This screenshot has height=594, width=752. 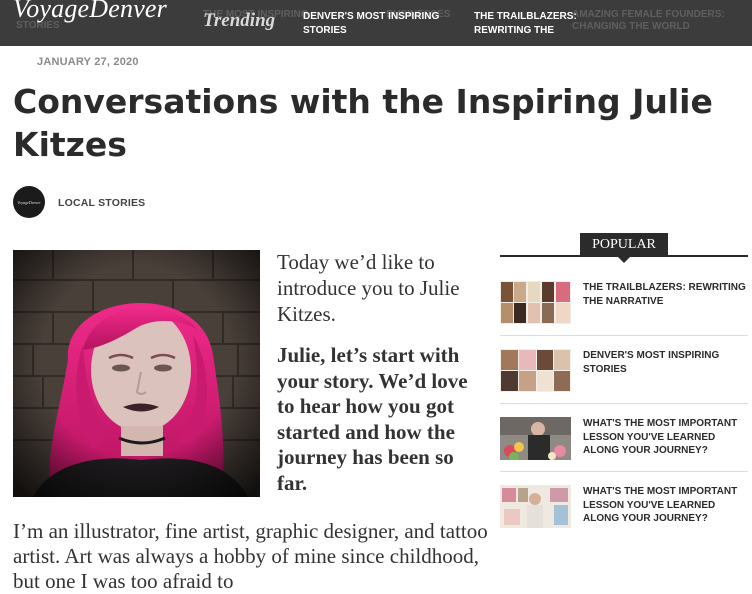 What do you see at coordinates (90, 12) in the screenshot?
I see `site-logo: VoyageDenver` at bounding box center [90, 12].